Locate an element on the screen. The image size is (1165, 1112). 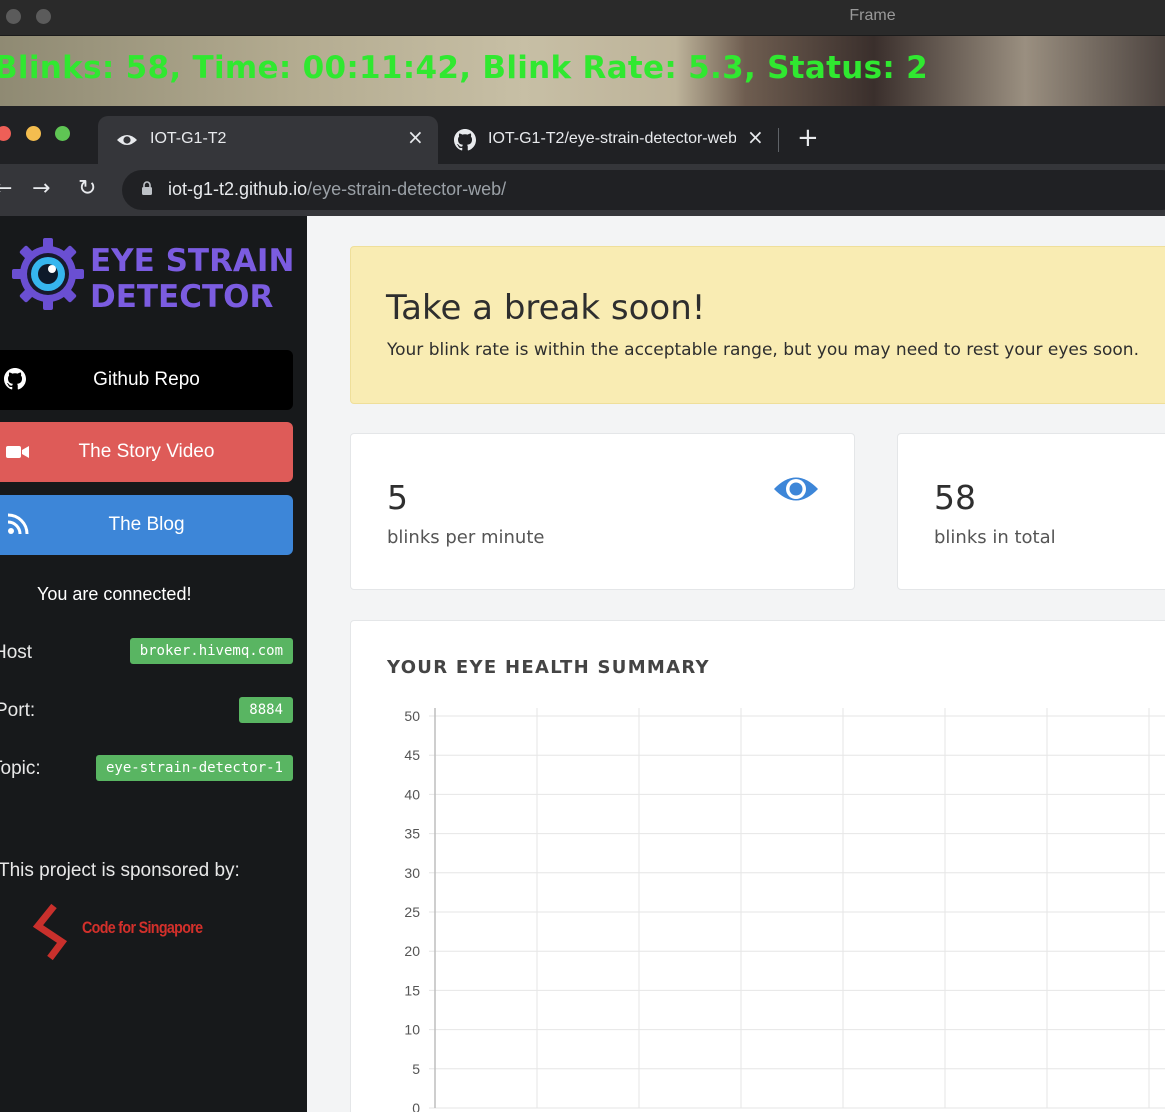
github-repo-label: Github Repo is located at coordinates (146, 379).